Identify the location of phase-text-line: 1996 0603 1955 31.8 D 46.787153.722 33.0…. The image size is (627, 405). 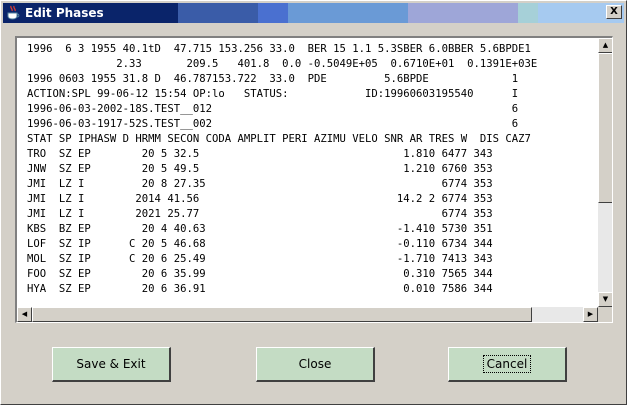
(273, 79).